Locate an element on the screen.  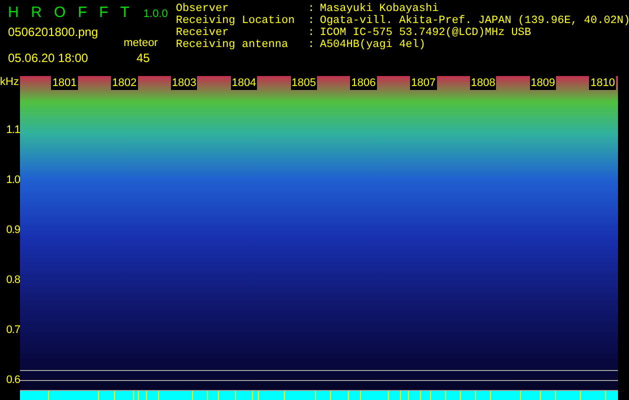
meteor-count: 45 is located at coordinates (143, 58).